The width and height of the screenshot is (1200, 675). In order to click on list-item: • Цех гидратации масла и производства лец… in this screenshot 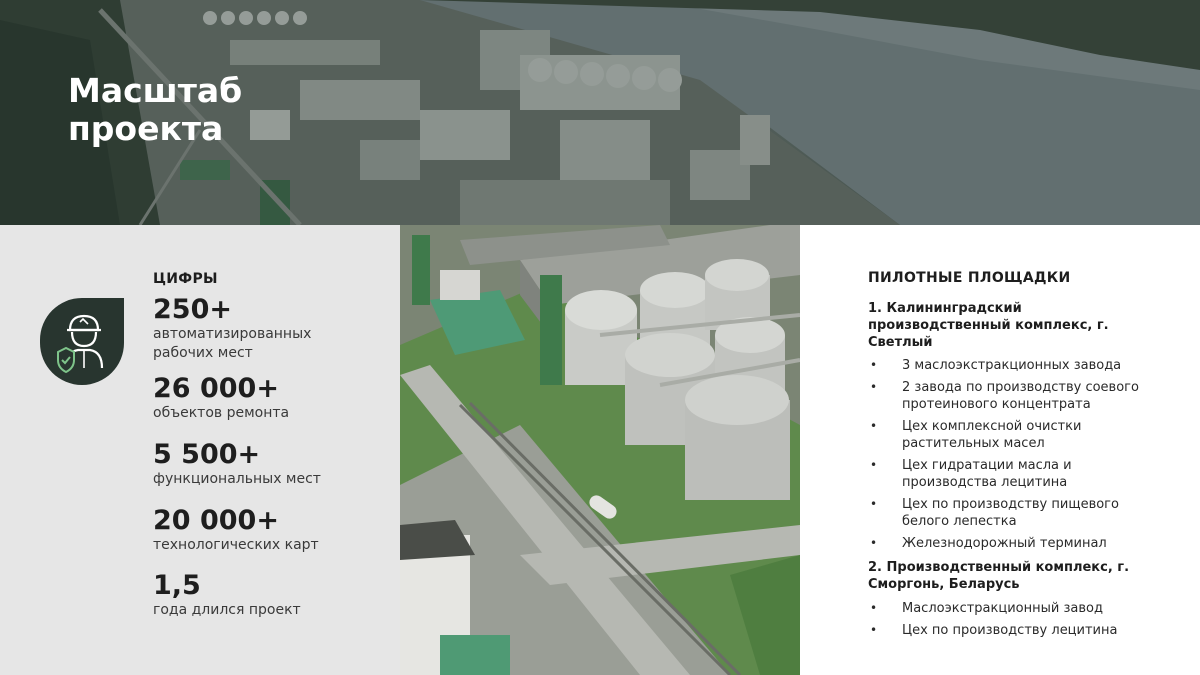, I will do `click(1018, 474)`.